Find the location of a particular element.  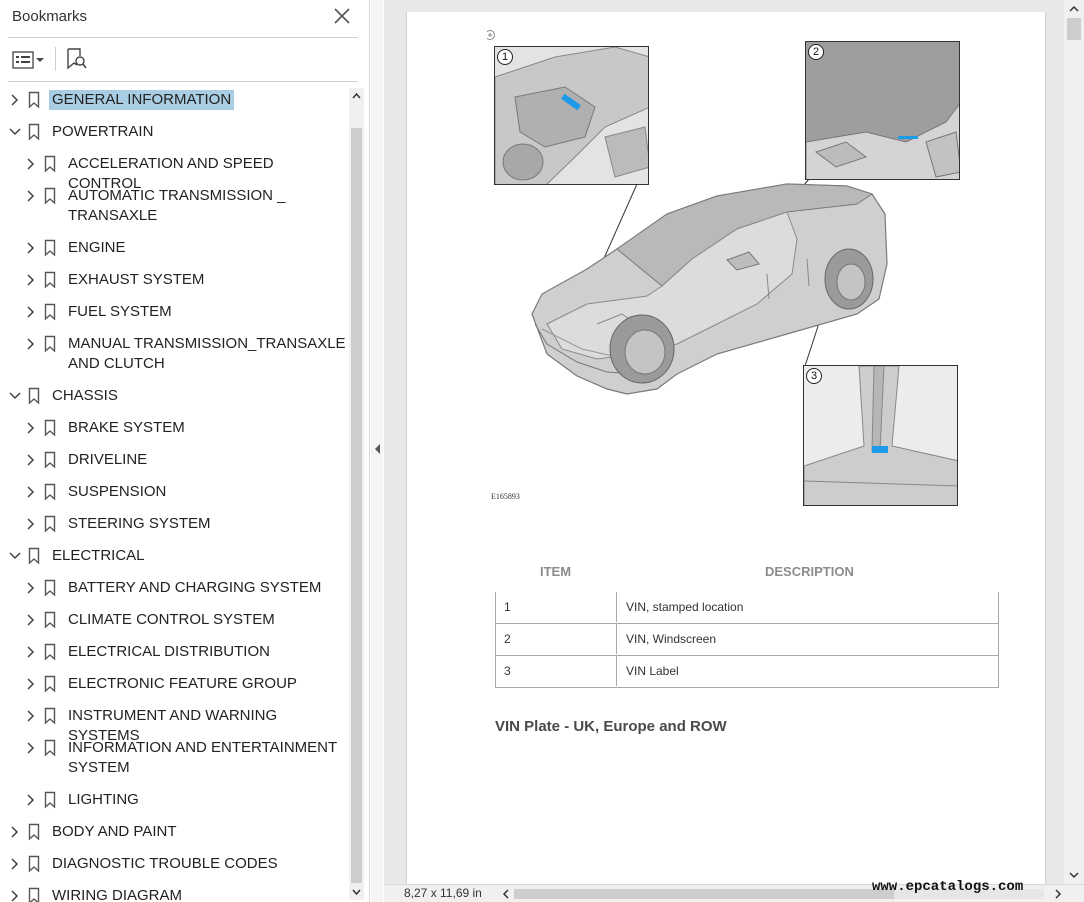

bookmark-item: WIRING DIAGRAM is located at coordinates (175, 894).